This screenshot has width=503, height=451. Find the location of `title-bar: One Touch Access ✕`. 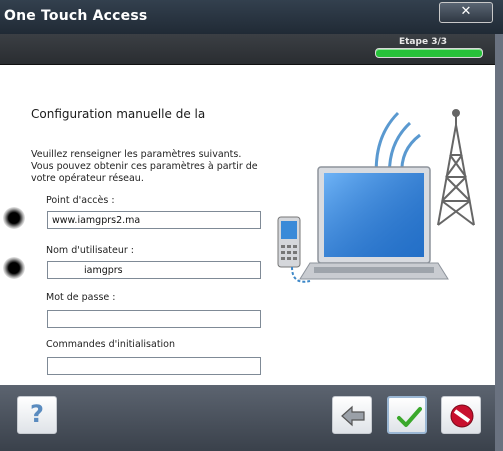

title-bar: One Touch Access ✕ is located at coordinates (251, 17).